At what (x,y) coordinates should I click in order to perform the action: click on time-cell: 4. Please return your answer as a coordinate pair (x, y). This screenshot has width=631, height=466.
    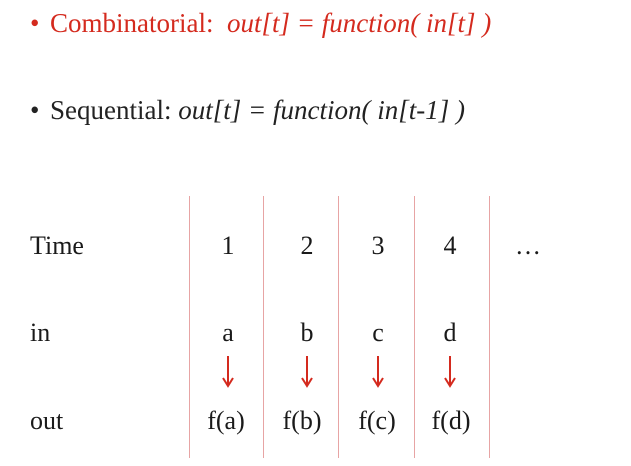
    Looking at the image, I should click on (450, 245).